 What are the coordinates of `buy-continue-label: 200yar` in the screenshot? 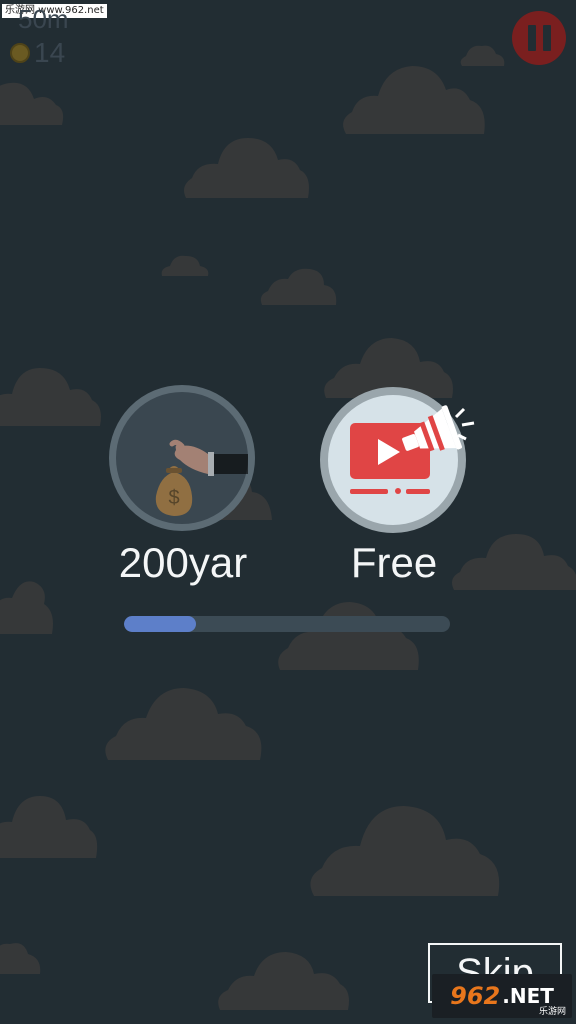 It's located at (183, 562).